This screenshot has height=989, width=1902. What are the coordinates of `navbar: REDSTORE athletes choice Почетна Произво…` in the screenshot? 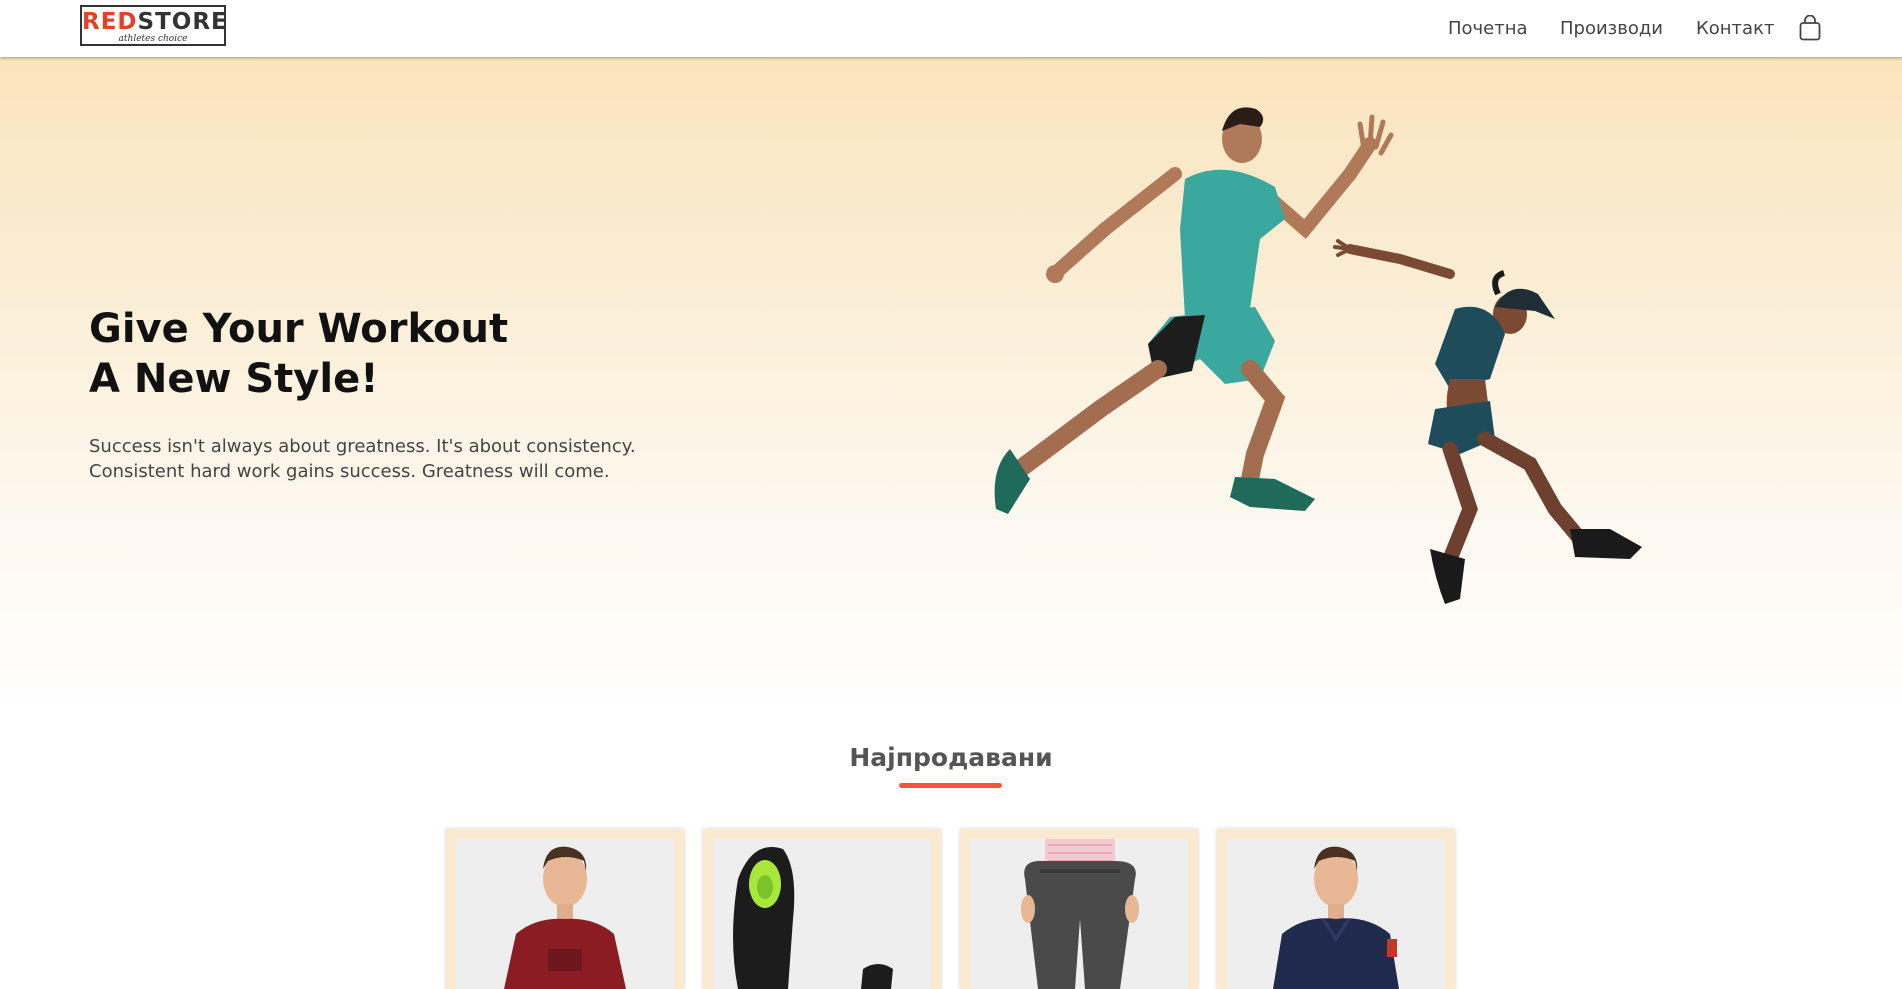 It's located at (951, 28).